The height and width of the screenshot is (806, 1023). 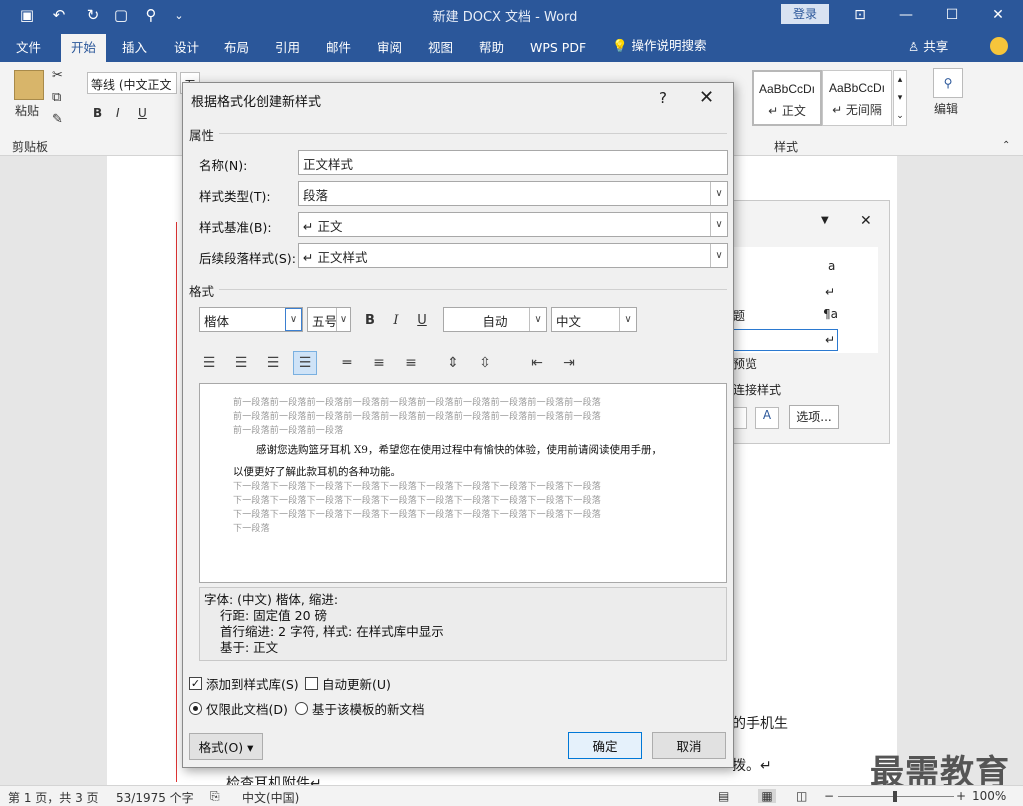 I want to click on pane-style-row: 题, so click(x=739, y=315).